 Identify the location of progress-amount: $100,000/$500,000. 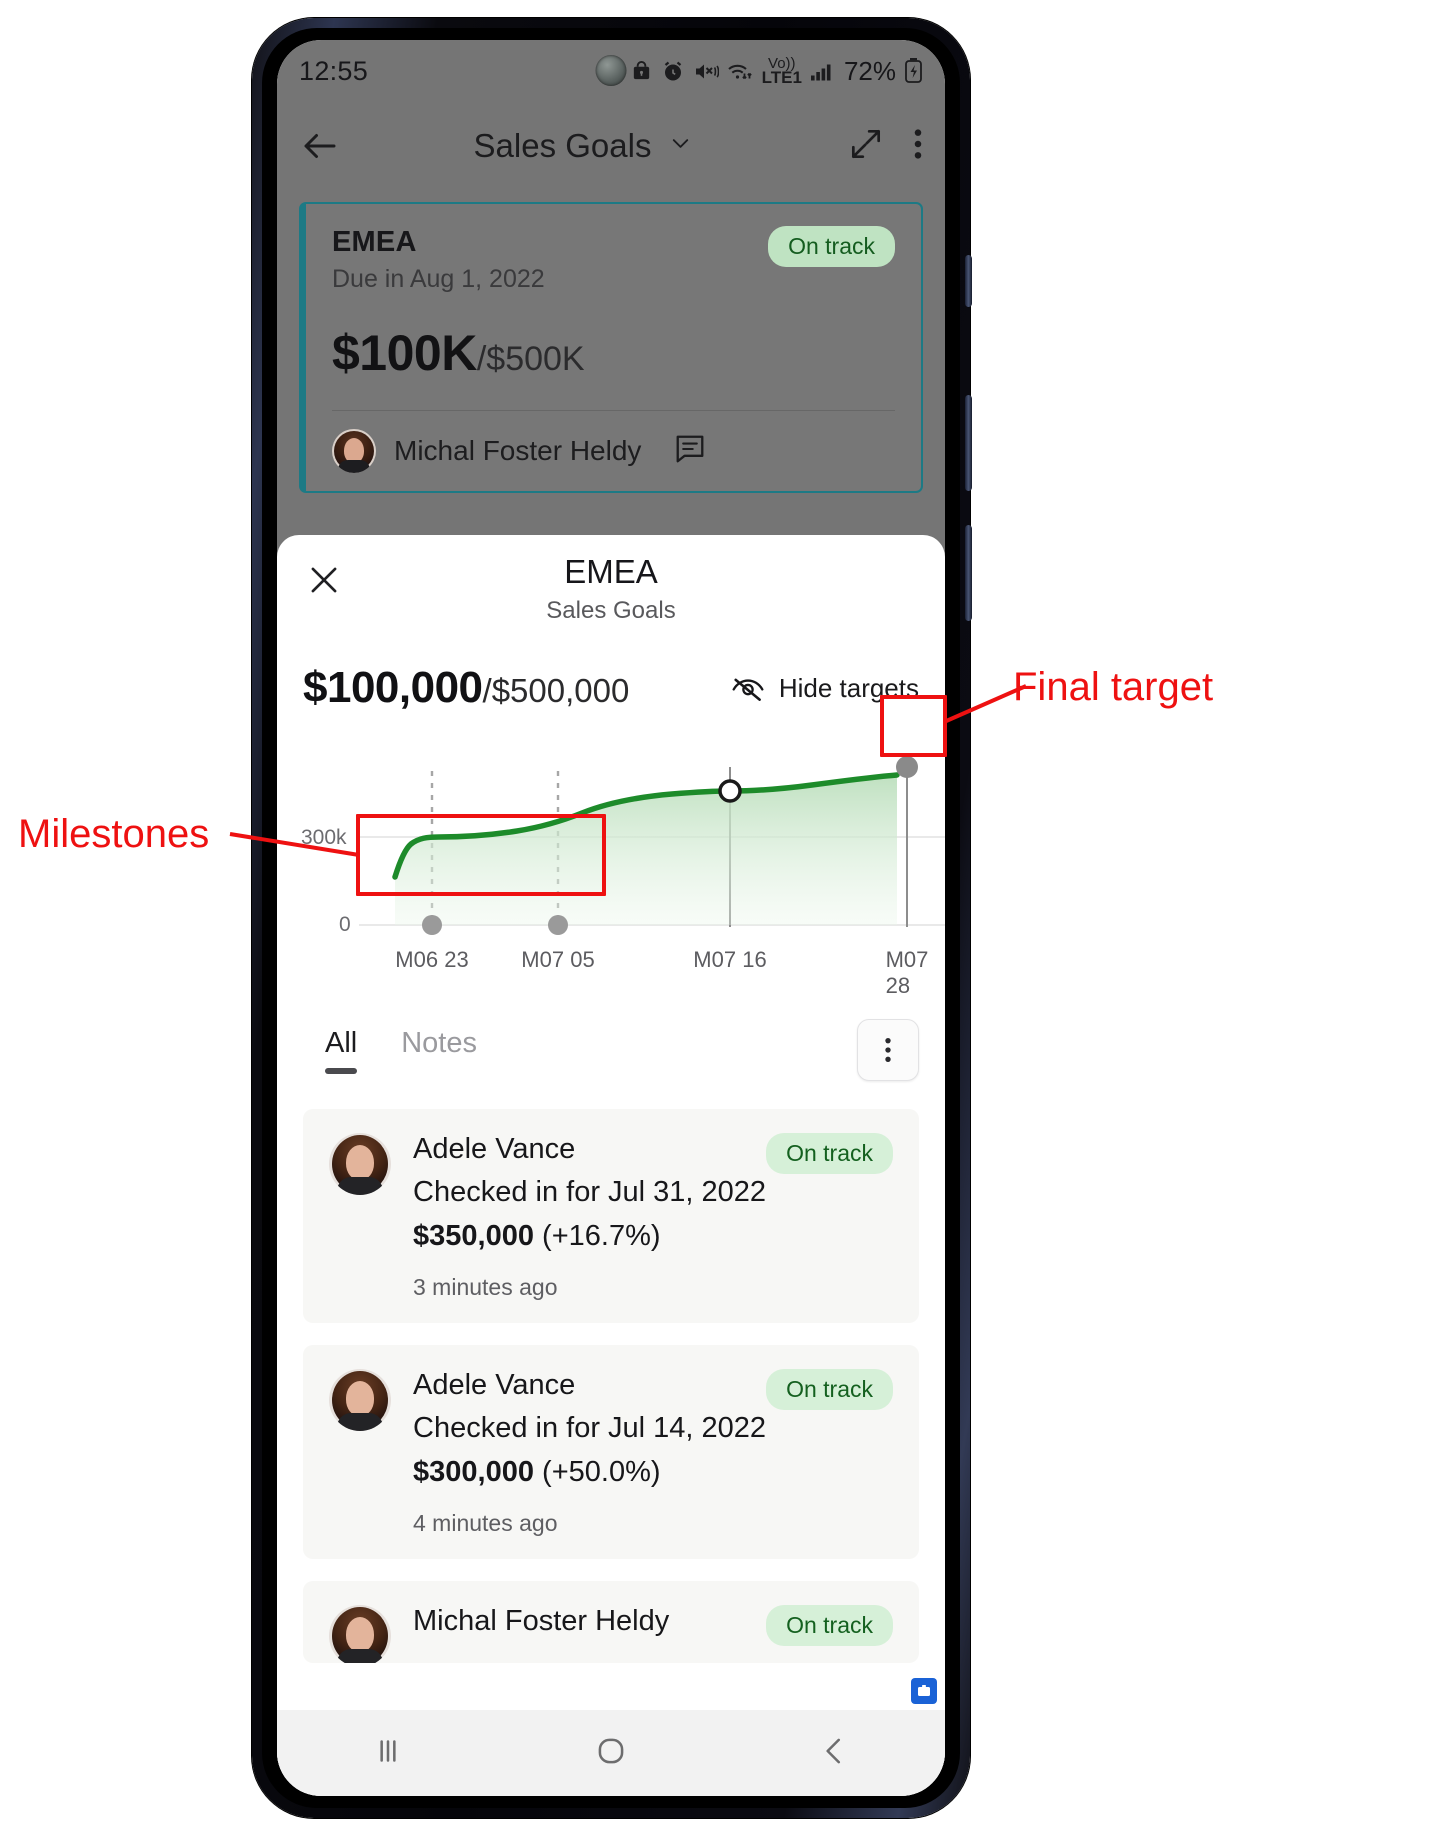
(466, 688).